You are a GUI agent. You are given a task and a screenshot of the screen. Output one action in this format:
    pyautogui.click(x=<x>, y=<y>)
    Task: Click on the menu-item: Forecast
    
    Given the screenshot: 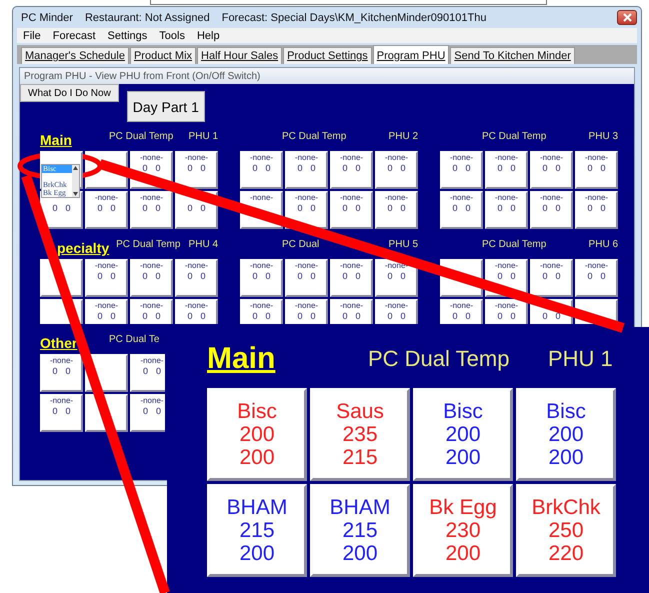 What is the action you would take?
    pyautogui.click(x=74, y=36)
    